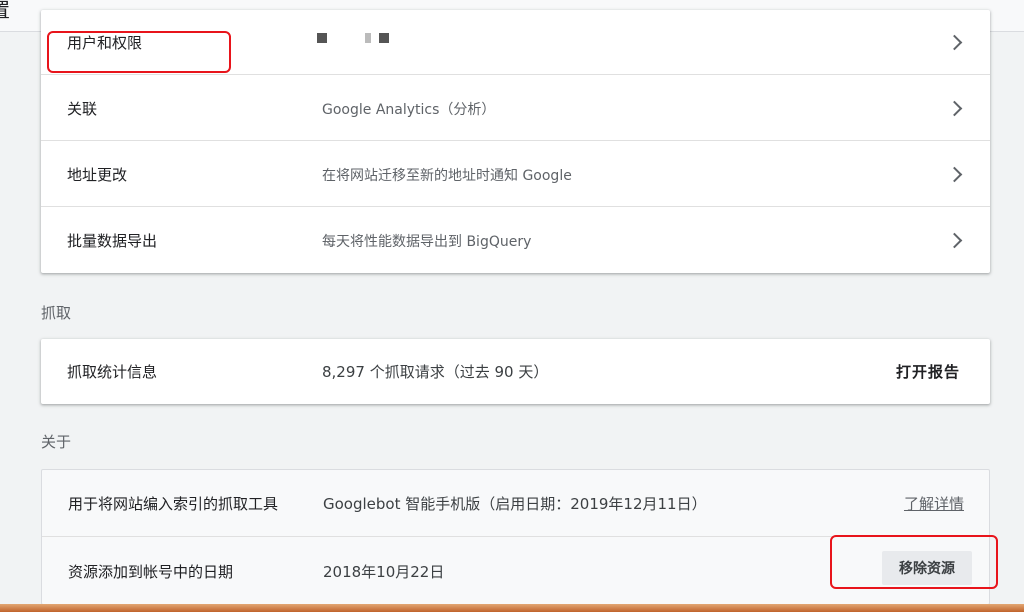  Describe the element at coordinates (56, 313) in the screenshot. I see `section-title-crawl: 抓取` at that location.